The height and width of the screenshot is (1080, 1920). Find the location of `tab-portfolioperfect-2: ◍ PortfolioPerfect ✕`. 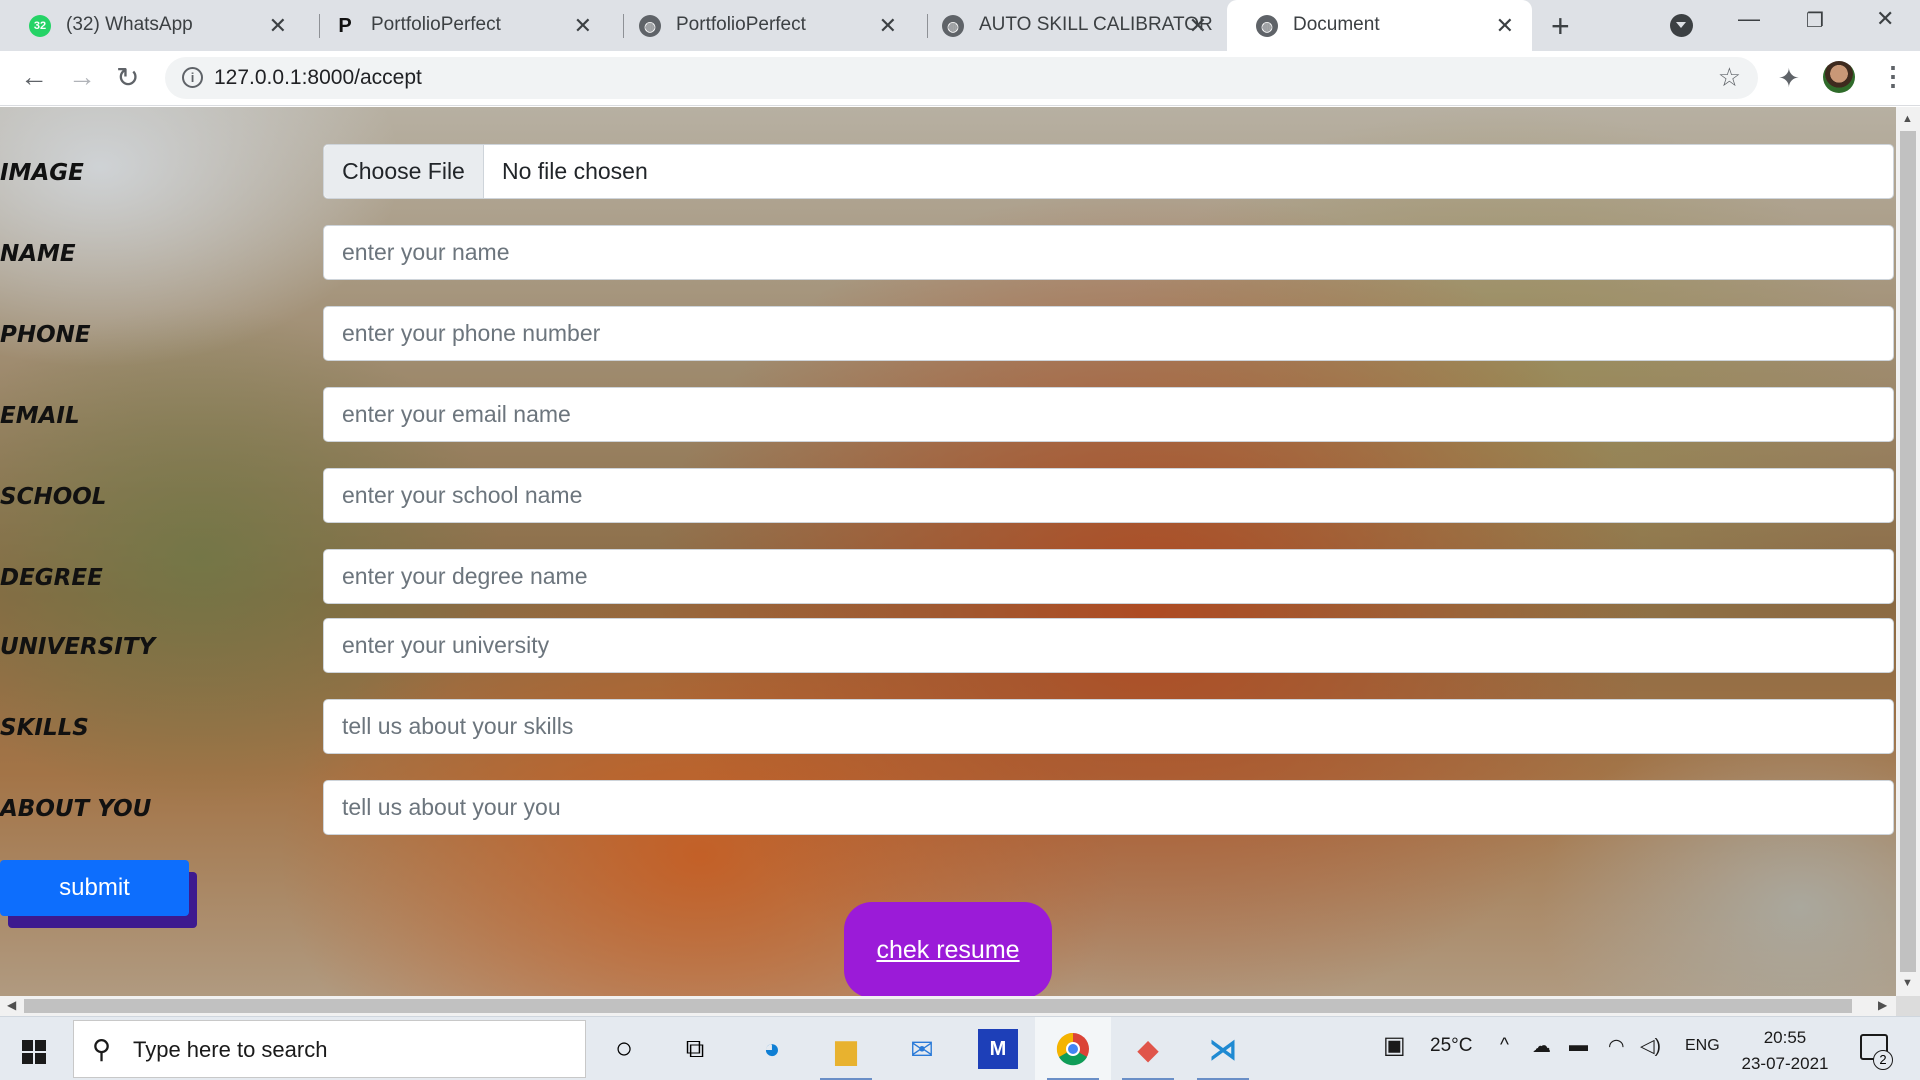

tab-portfolioperfect-2: ◍ PortfolioPerfect ✕ is located at coordinates (762, 25).